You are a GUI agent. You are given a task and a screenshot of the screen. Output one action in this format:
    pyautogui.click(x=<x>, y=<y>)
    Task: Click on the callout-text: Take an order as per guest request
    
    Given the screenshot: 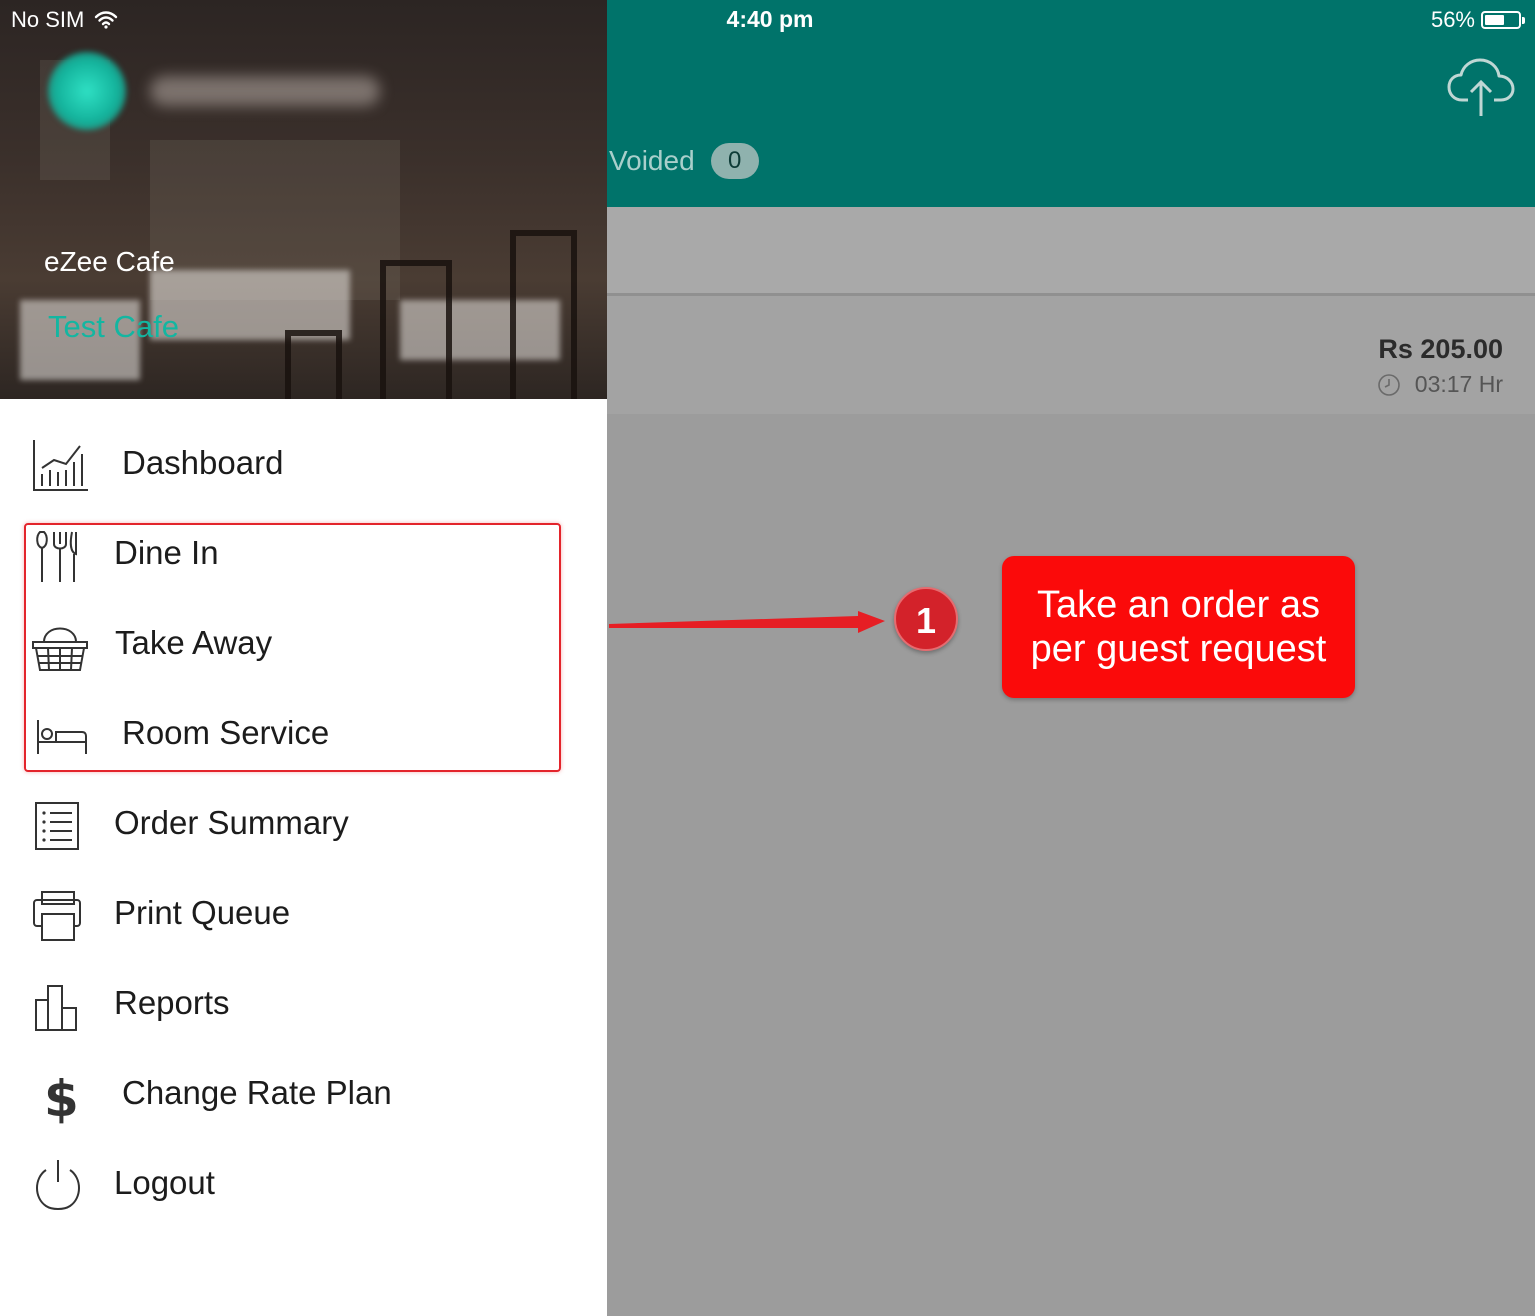 What is the action you would take?
    pyautogui.click(x=1178, y=627)
    